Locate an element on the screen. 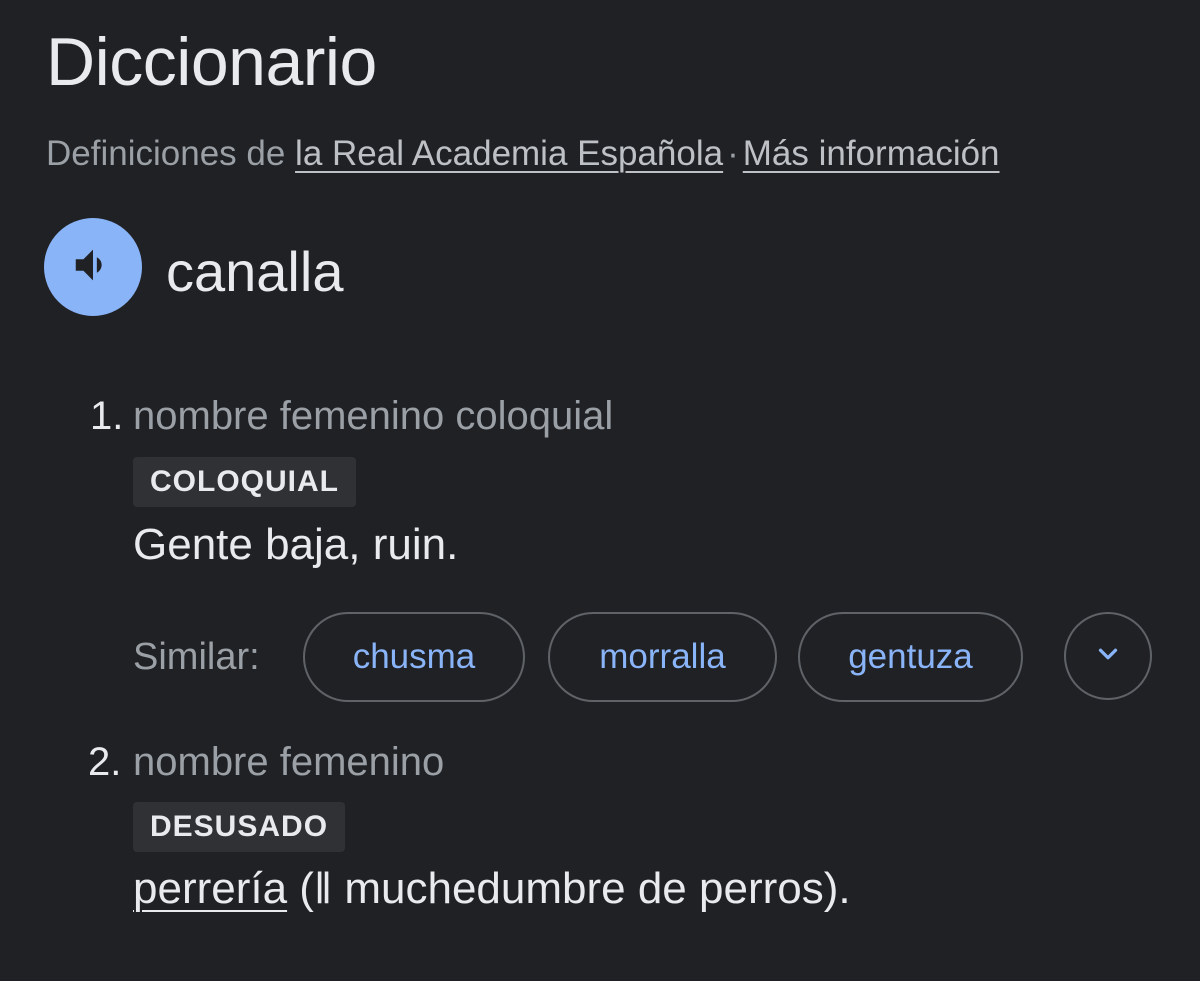 This screenshot has height=981, width=1200. expand-similar-button is located at coordinates (1108, 656).